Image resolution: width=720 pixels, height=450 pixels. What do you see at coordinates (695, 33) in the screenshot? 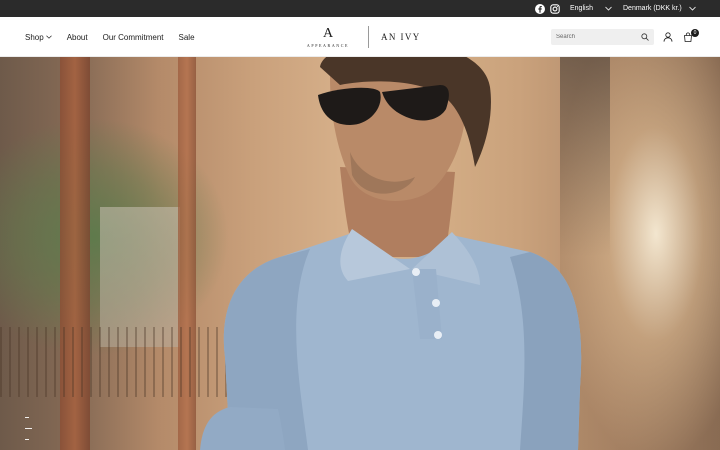
I see `cart-count-badge: 0` at bounding box center [695, 33].